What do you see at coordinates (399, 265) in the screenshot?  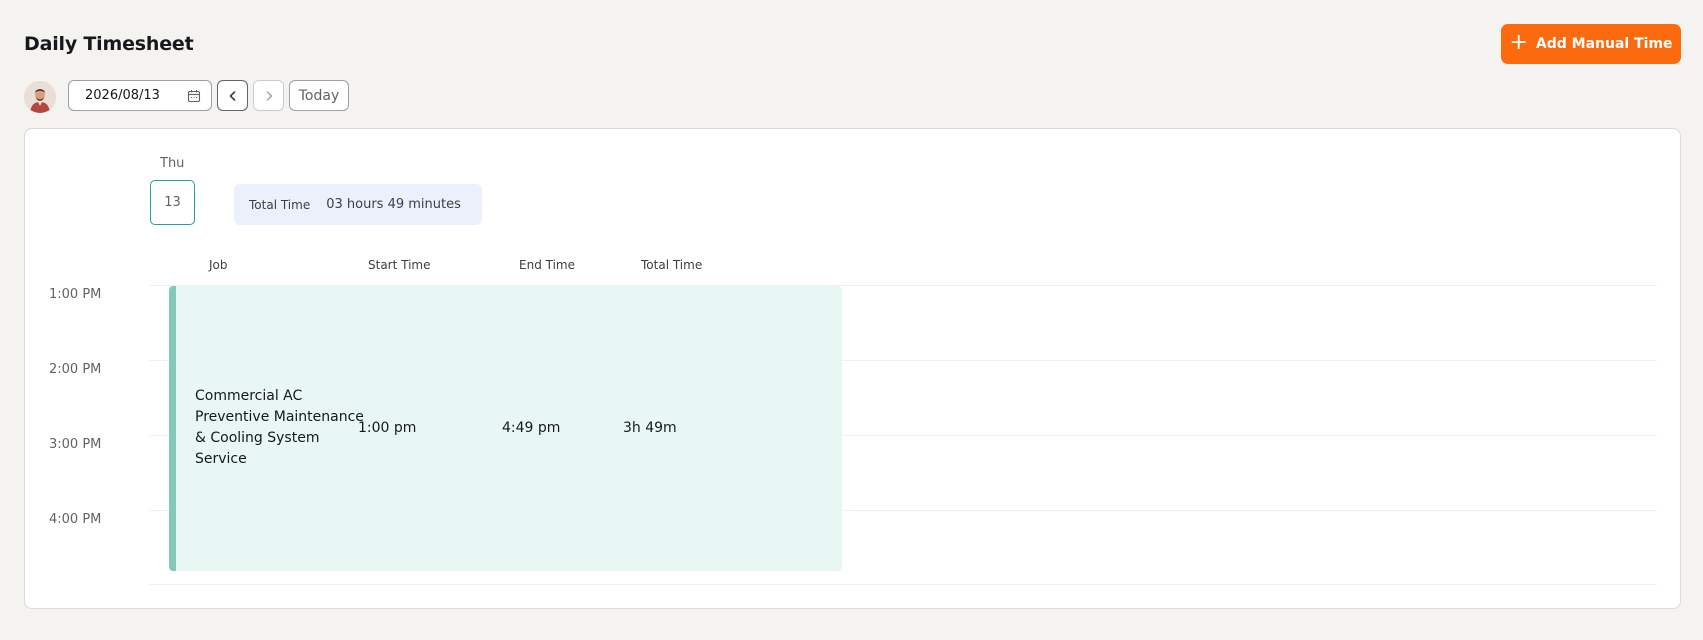 I see `column-header-start-time: Start Time` at bounding box center [399, 265].